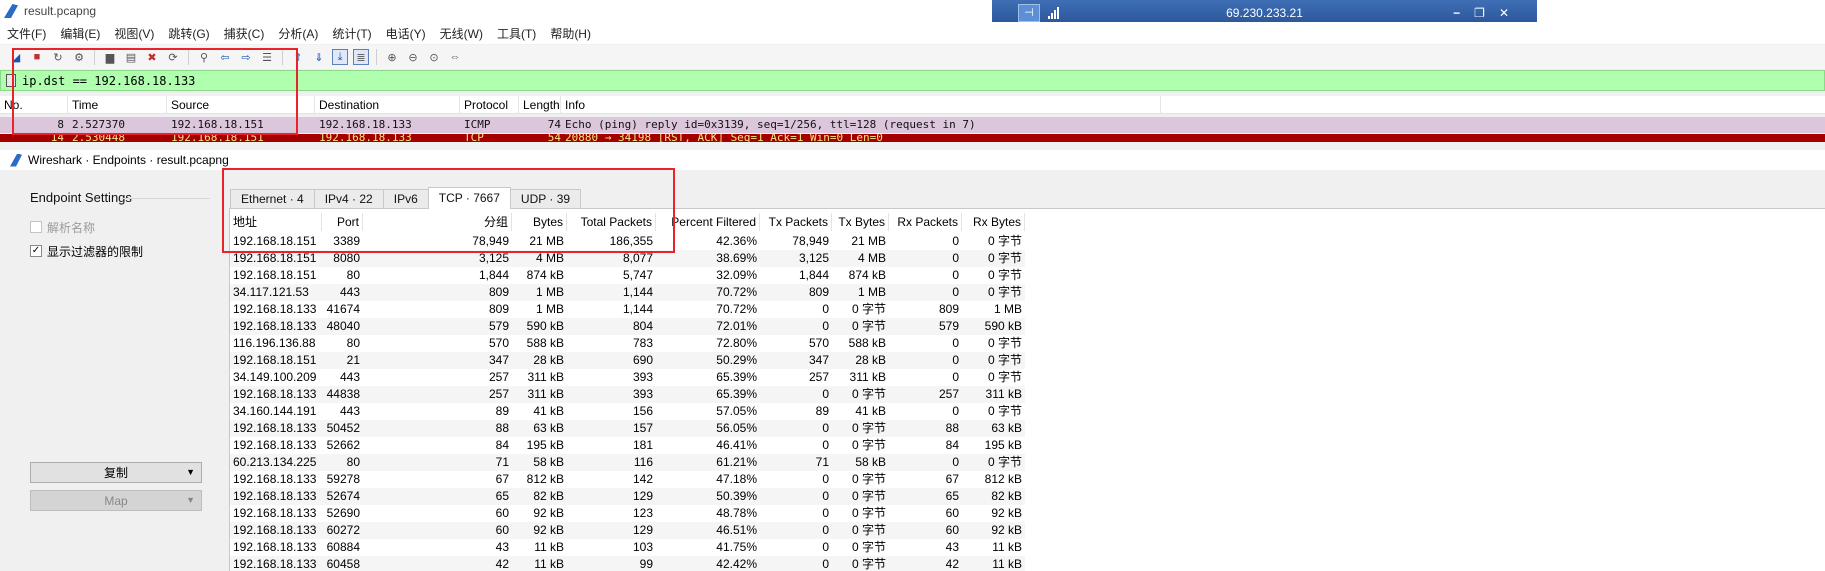 Image resolution: width=1825 pixels, height=571 pixels. I want to click on map-button: Map ▼, so click(116, 500).